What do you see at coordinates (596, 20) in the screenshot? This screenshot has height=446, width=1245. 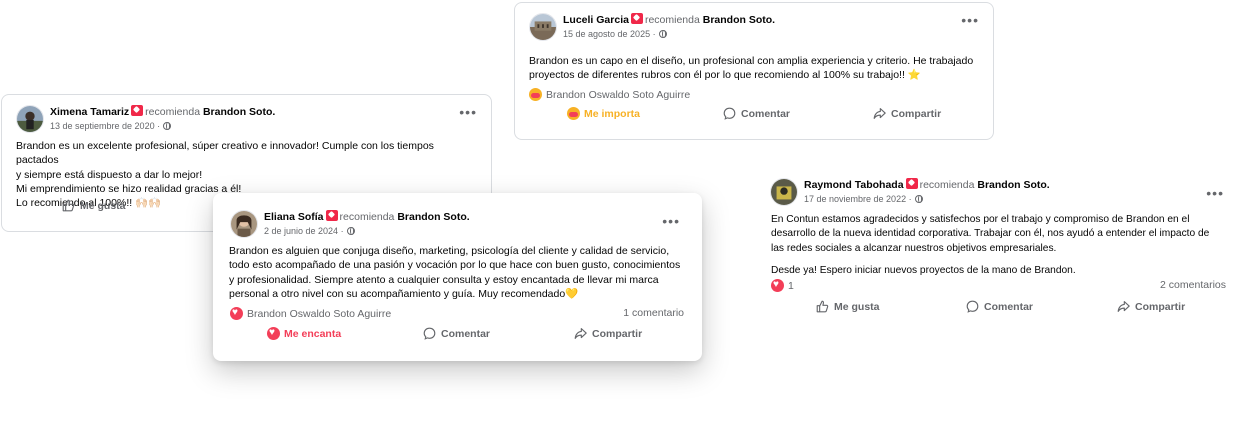 I see `author-name: Luceli Garcia` at bounding box center [596, 20].